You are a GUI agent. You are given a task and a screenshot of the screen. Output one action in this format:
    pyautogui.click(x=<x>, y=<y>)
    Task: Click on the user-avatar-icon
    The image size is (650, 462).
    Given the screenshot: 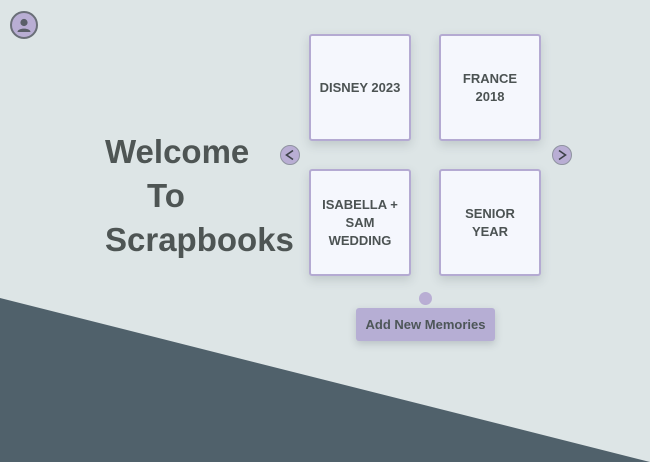 What is the action you would take?
    pyautogui.click(x=24, y=25)
    